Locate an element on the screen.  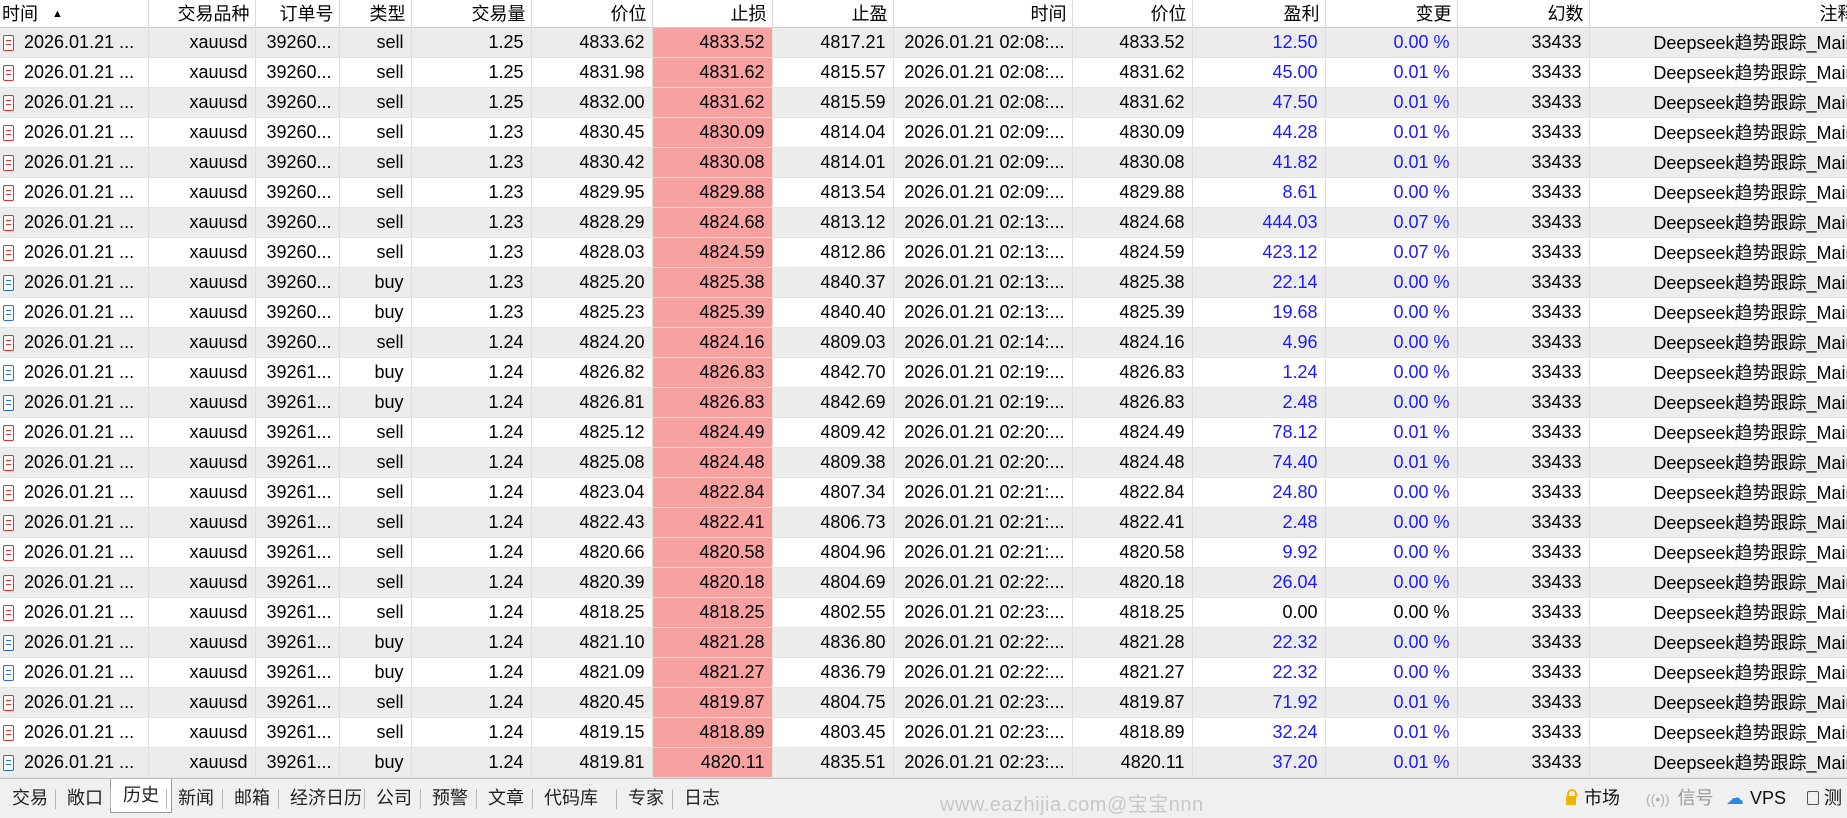
type-cell: sell is located at coordinates (375, 42).